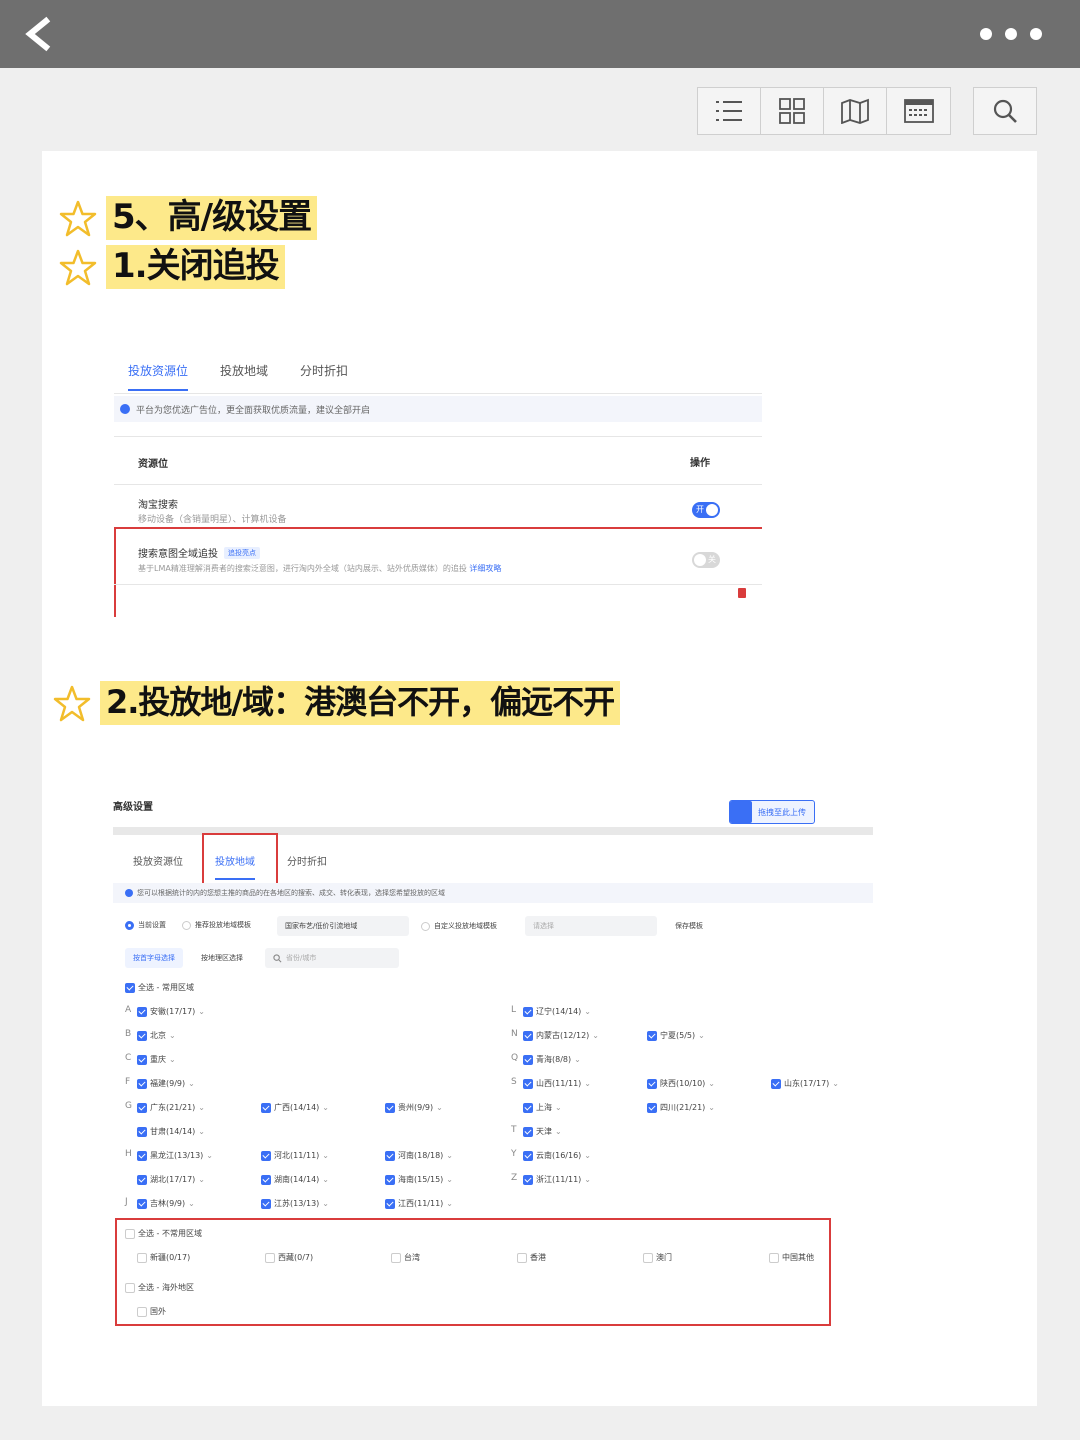 The height and width of the screenshot is (1440, 1080). What do you see at coordinates (156, 1035) in the screenshot?
I see `province-checkbox: 北京 ⌄` at bounding box center [156, 1035].